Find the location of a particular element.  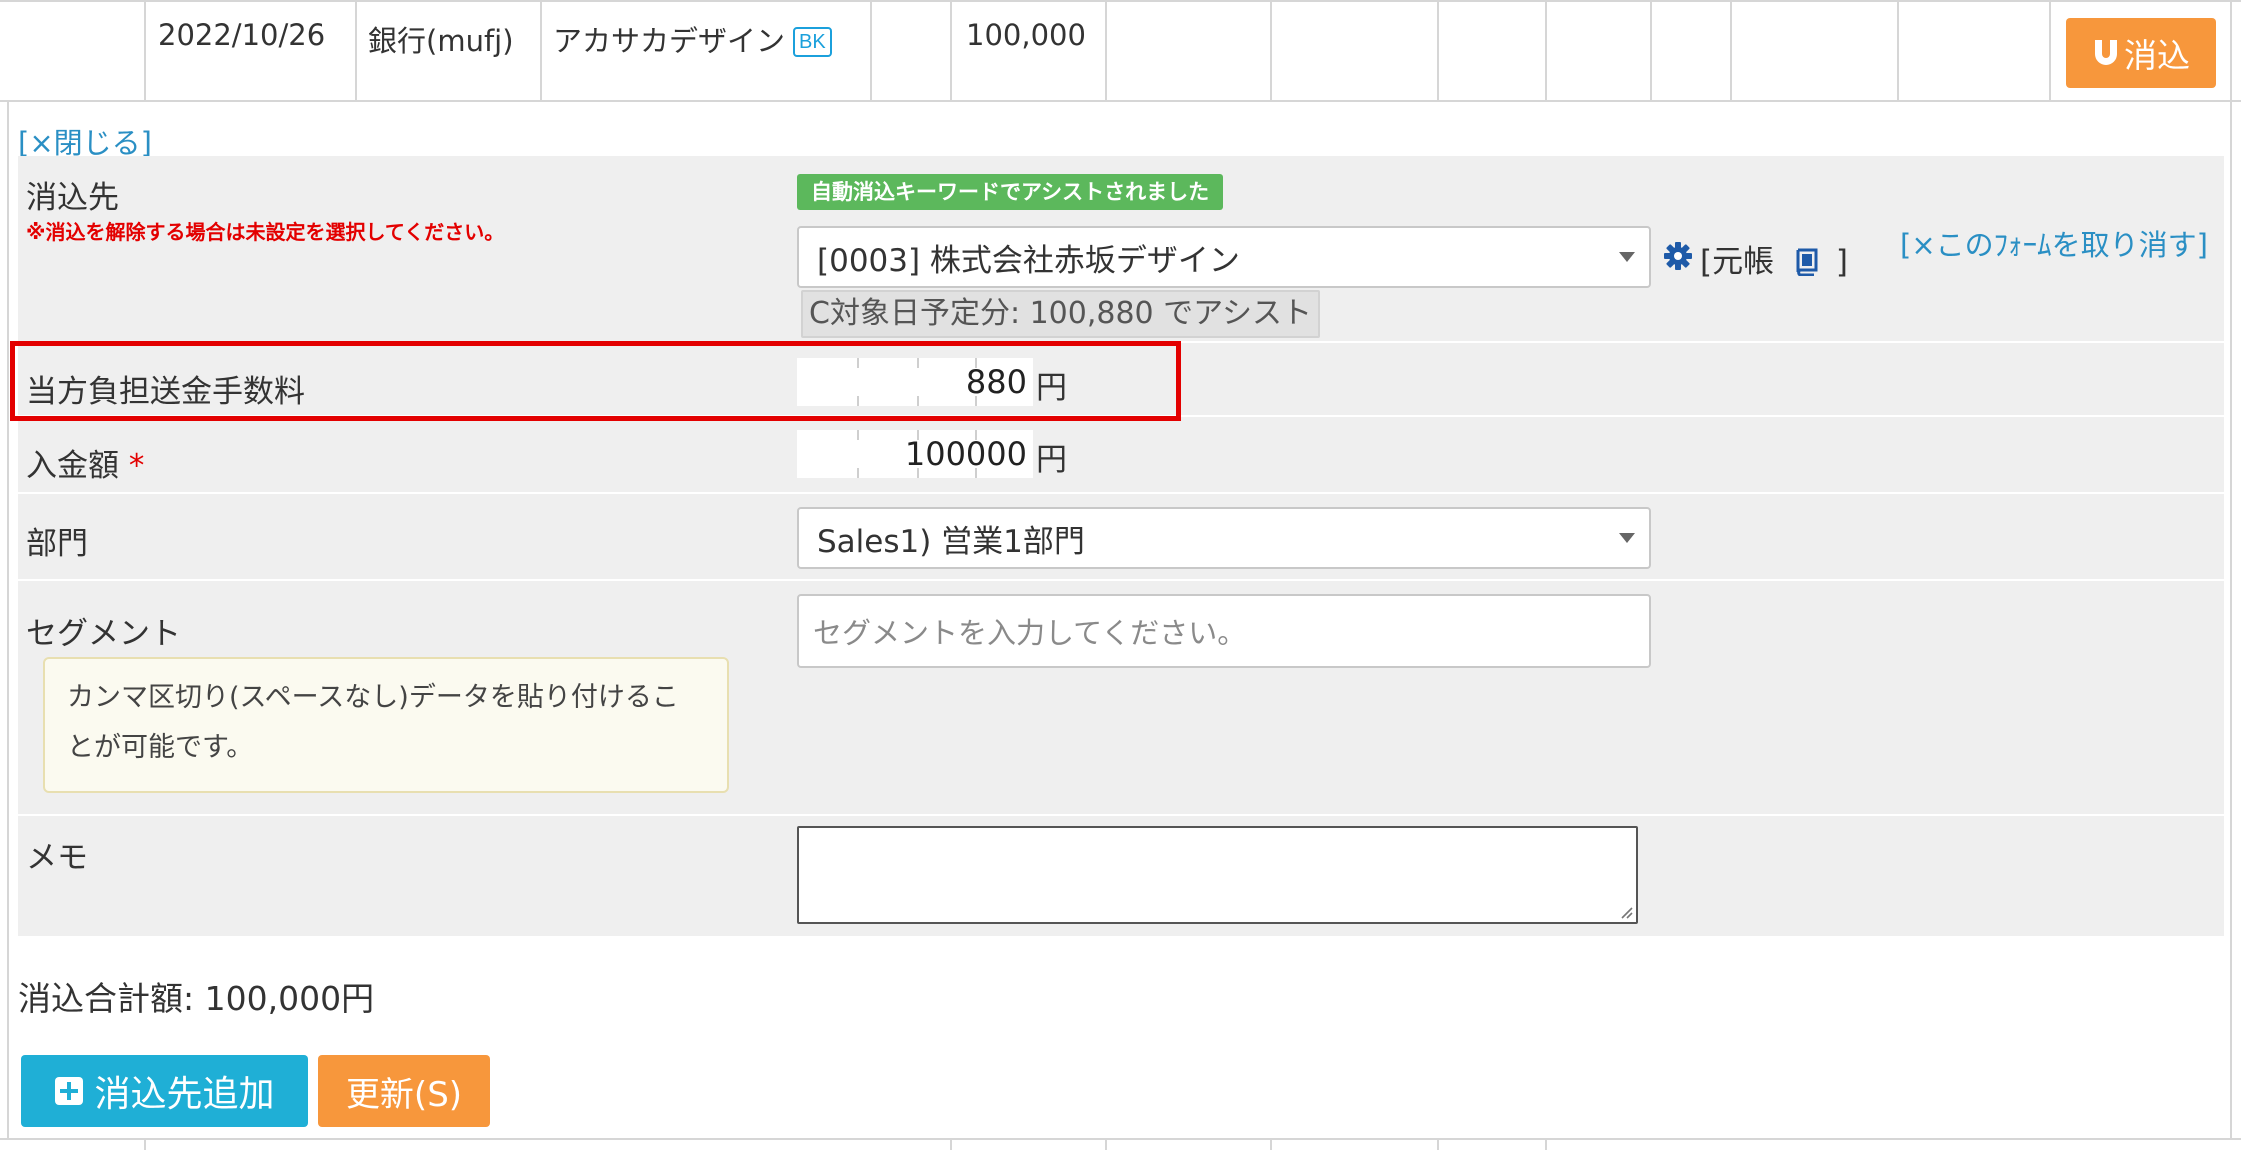

resize-handle-icon is located at coordinates (1625, 911).